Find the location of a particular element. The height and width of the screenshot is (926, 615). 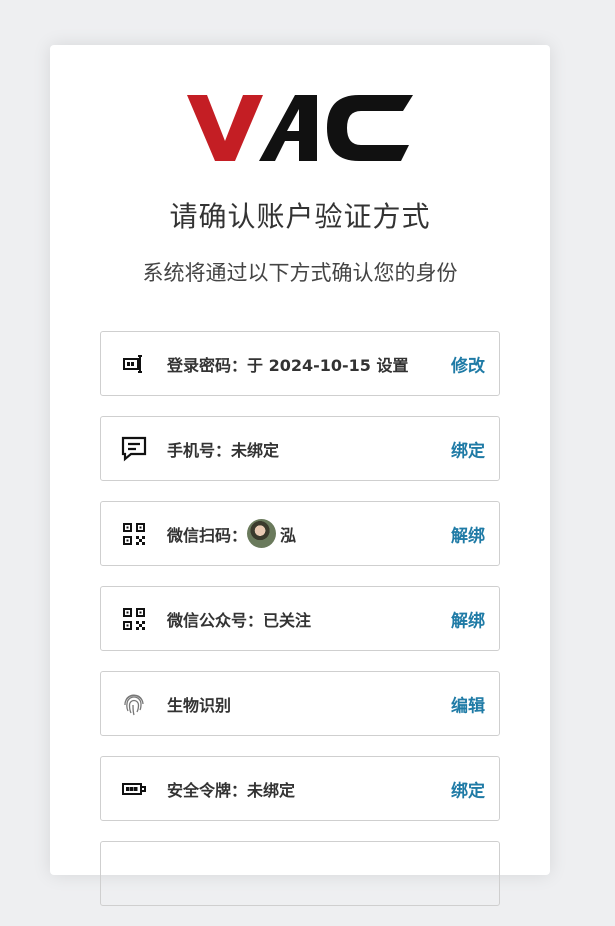

unbind-wechat-scan-button: 解绑 is located at coordinates (468, 533).